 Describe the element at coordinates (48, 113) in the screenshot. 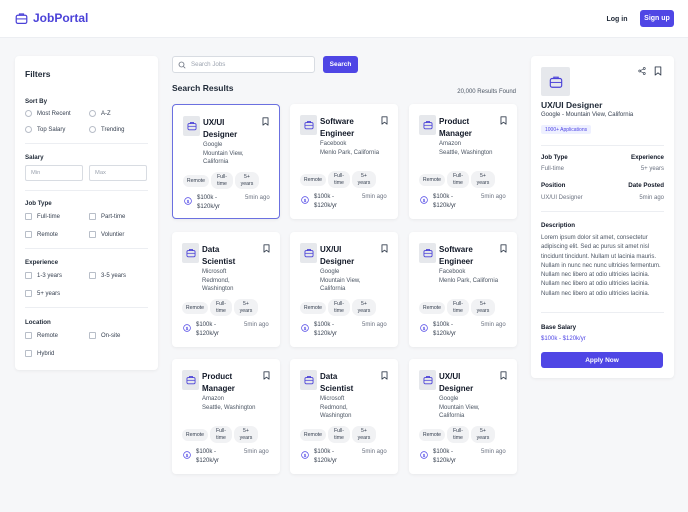

I see `sort-option-most-recent: Most Recent` at that location.